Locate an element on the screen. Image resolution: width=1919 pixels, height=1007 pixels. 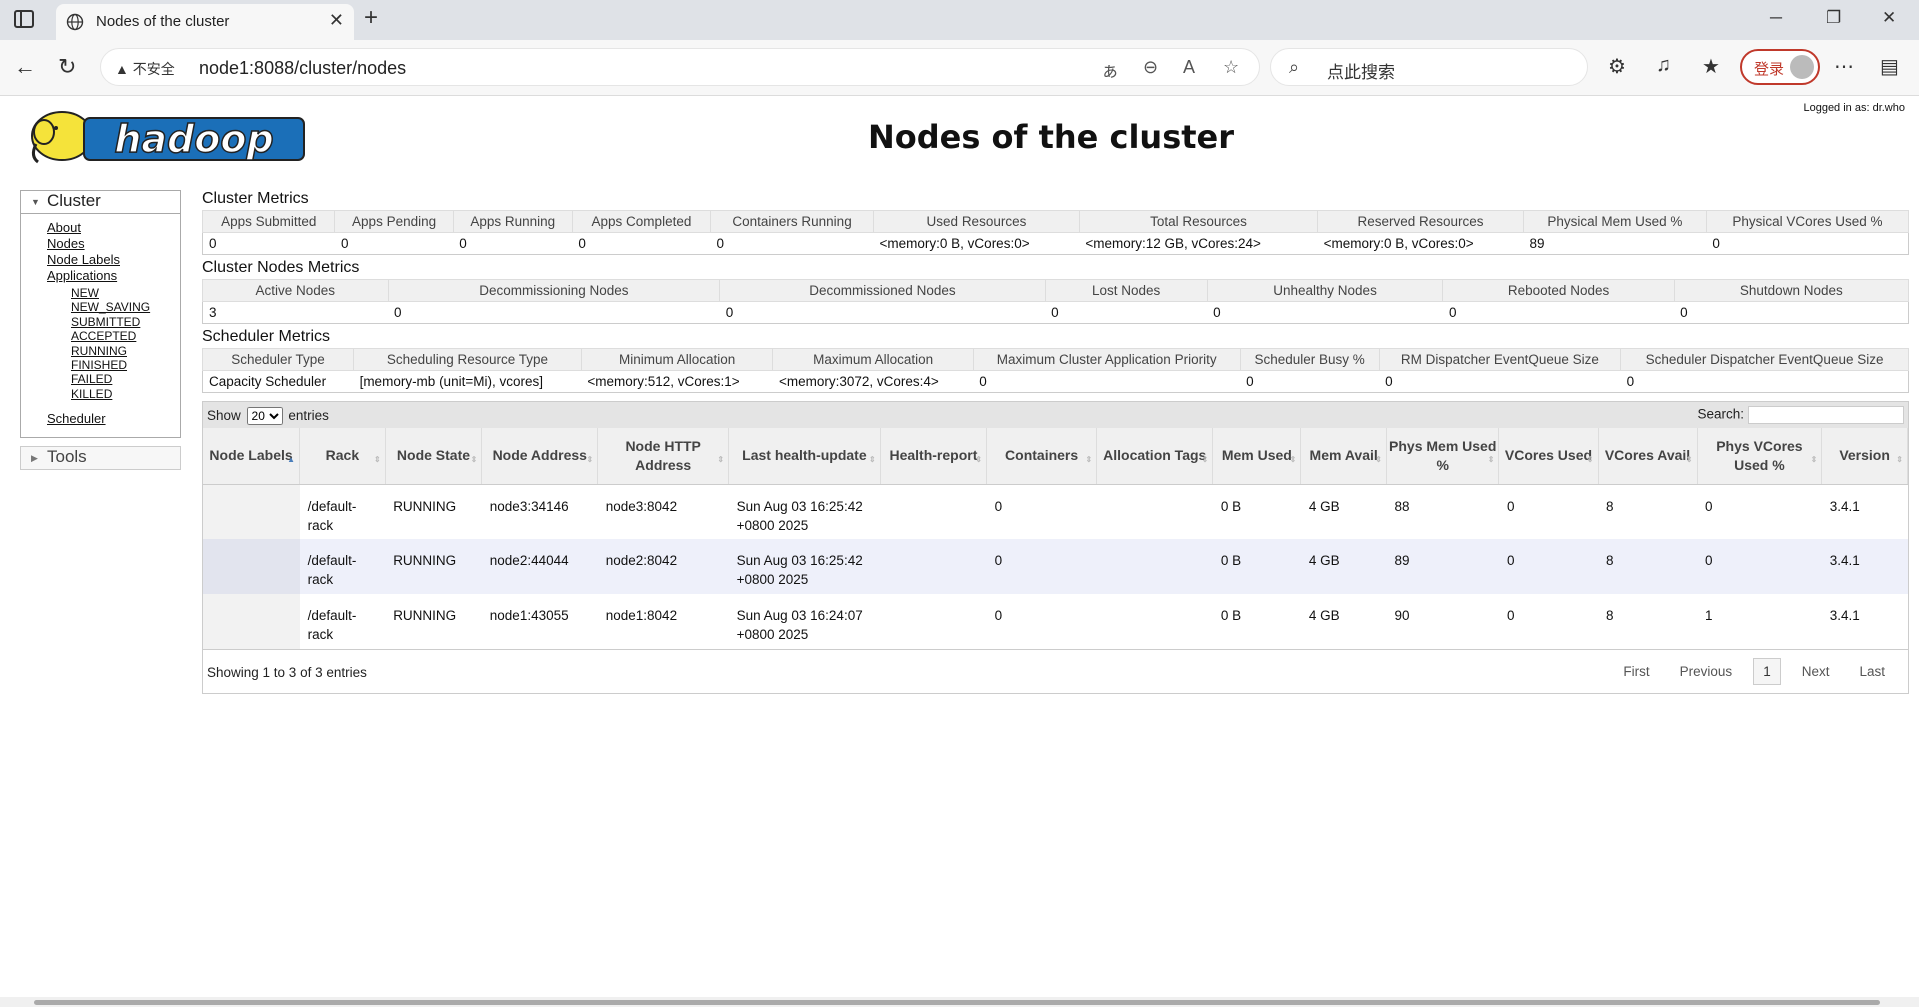
pager-previous: Previous is located at coordinates (1706, 671).